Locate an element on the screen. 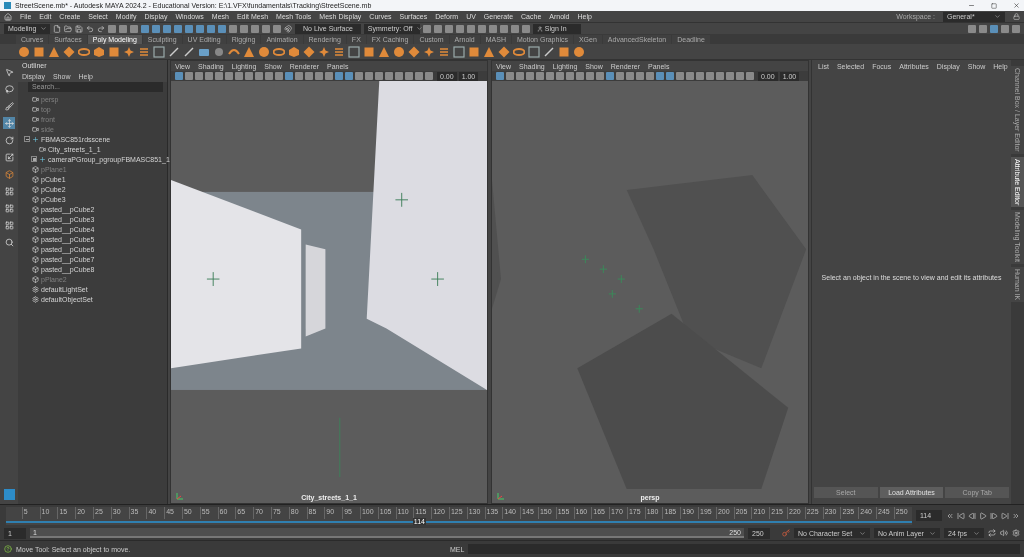  user-icon is located at coordinates (539, 28).